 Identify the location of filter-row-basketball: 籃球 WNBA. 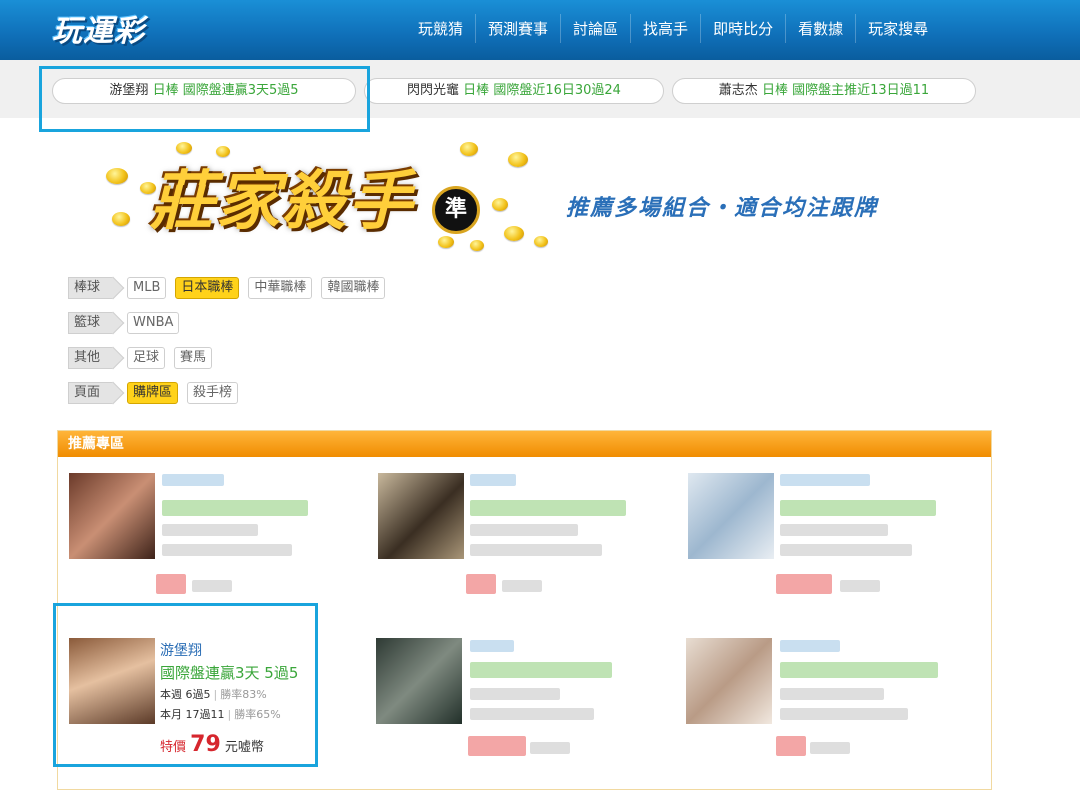
(128, 323).